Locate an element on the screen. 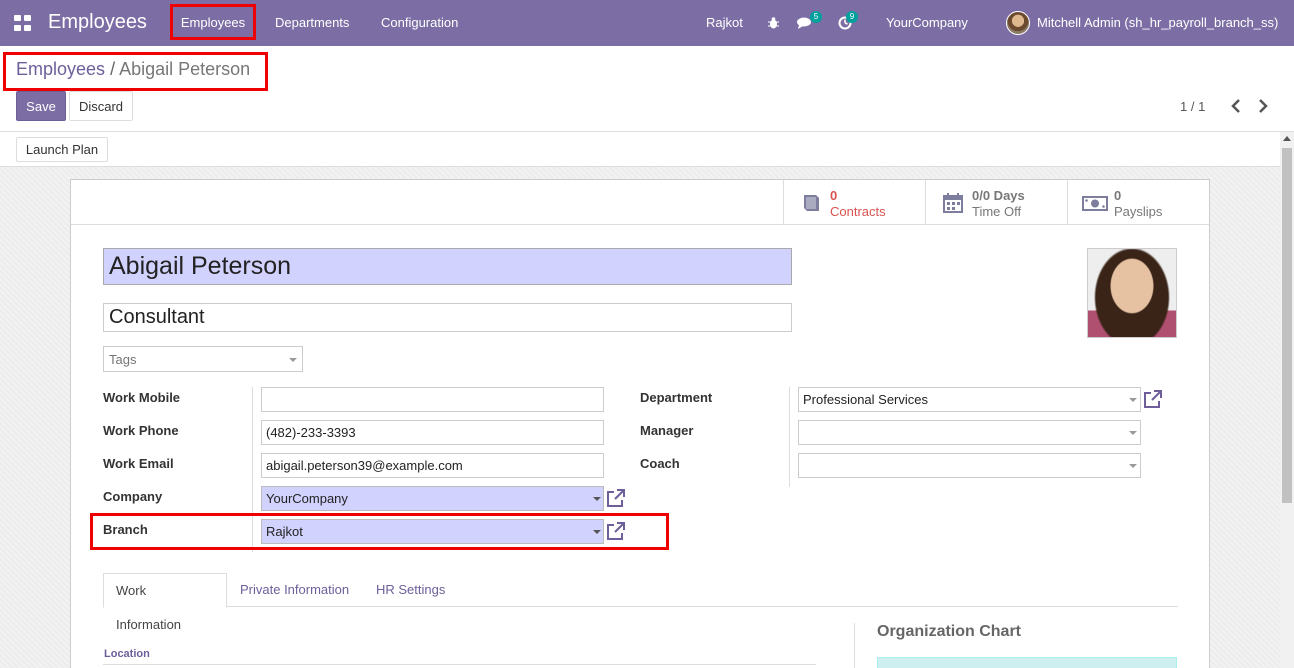 The width and height of the screenshot is (1294, 668). breadcrumb-employees-link: Employees is located at coordinates (60, 69).